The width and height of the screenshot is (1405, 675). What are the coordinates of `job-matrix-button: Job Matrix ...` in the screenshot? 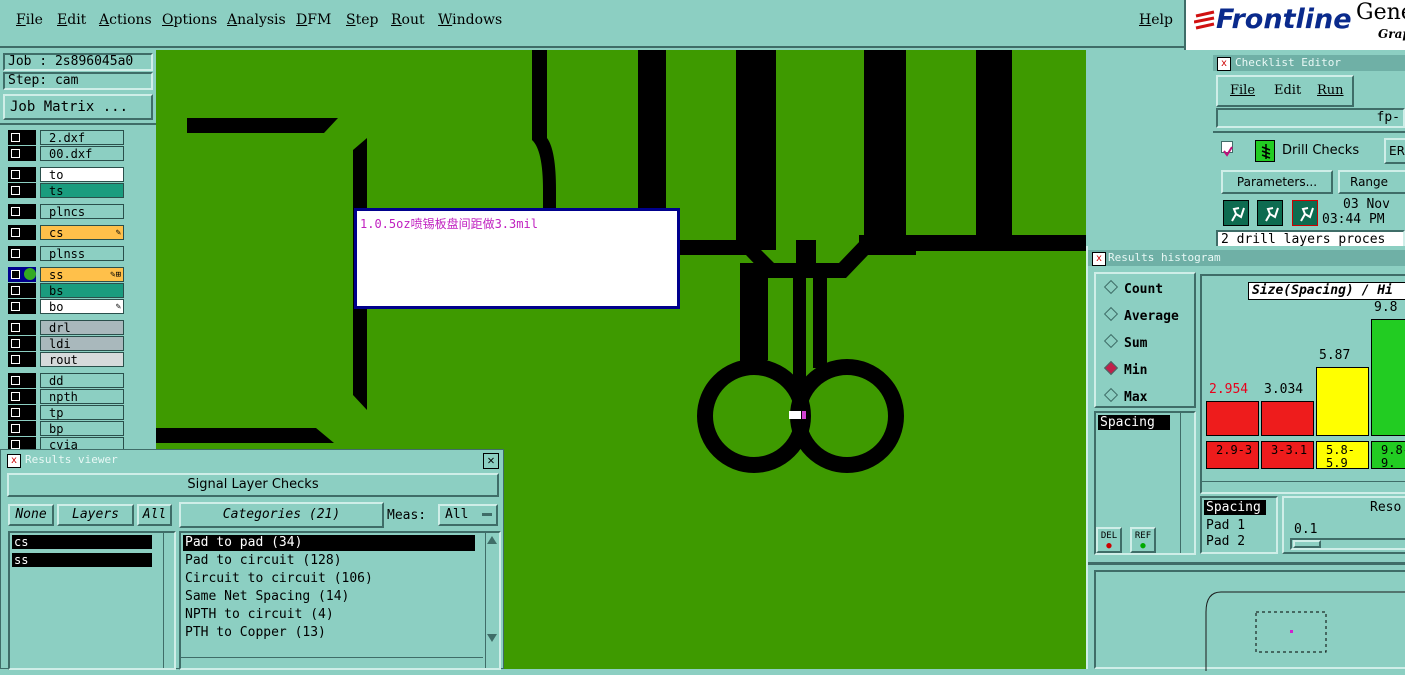 It's located at (78, 107).